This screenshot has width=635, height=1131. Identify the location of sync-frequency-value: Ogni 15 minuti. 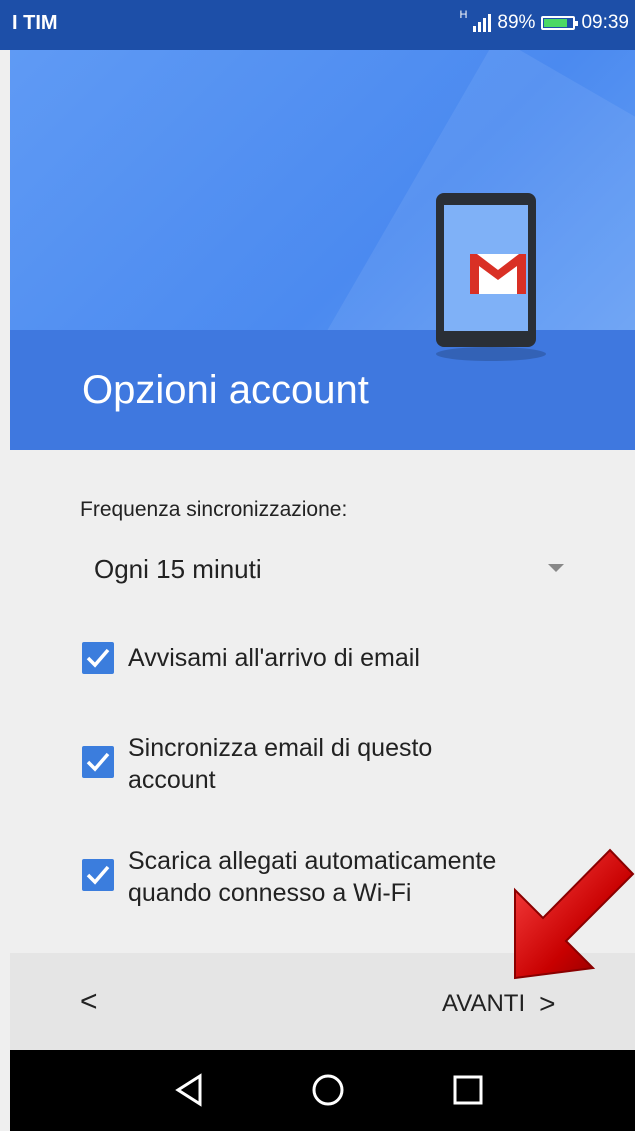
(178, 569).